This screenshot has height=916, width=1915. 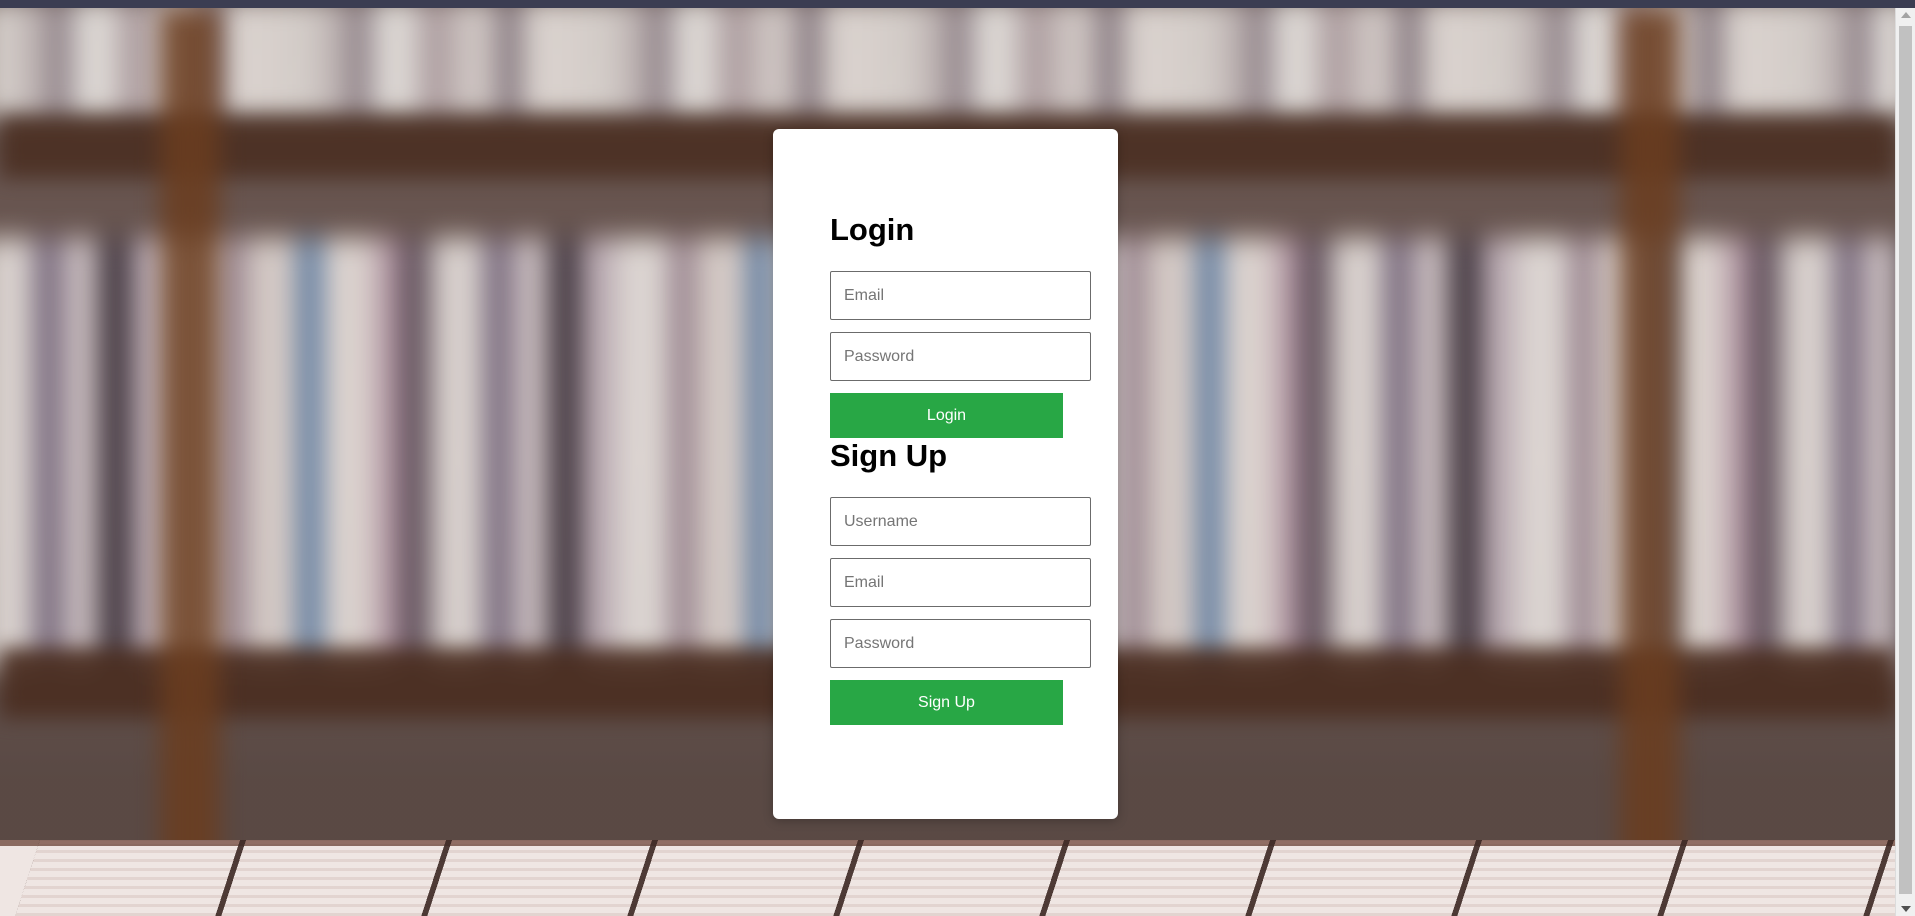 What do you see at coordinates (960, 295) in the screenshot?
I see `login-email-input` at bounding box center [960, 295].